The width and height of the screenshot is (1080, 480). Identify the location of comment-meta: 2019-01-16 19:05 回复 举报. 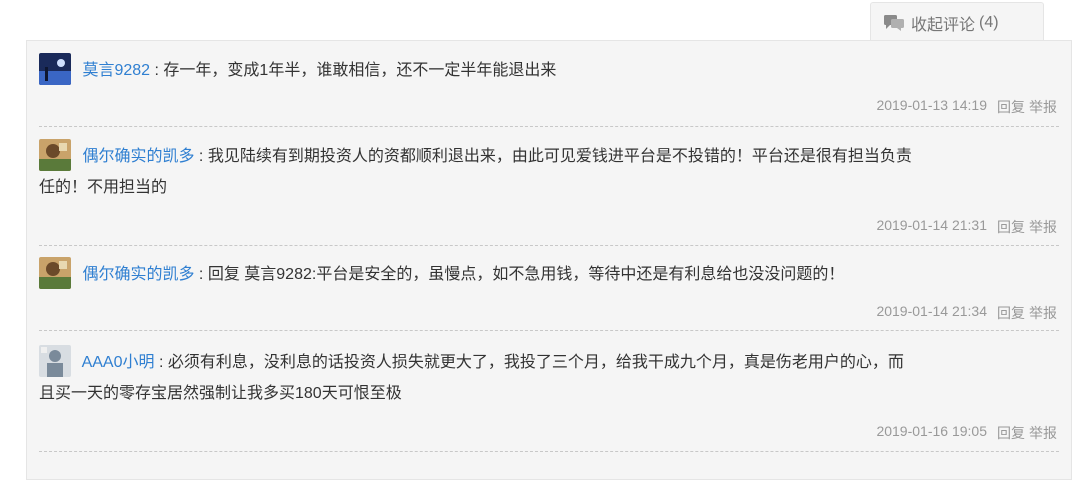
(966, 433).